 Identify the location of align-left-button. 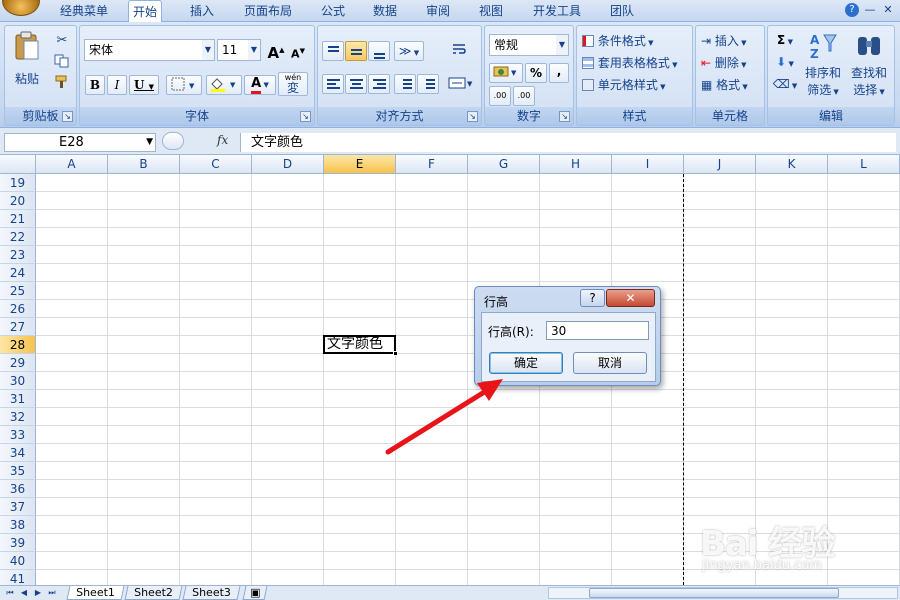
(333, 84).